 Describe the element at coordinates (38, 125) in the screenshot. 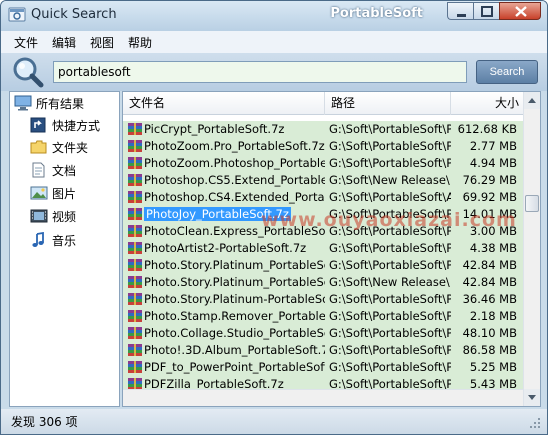

I see `shortcut-icon` at that location.